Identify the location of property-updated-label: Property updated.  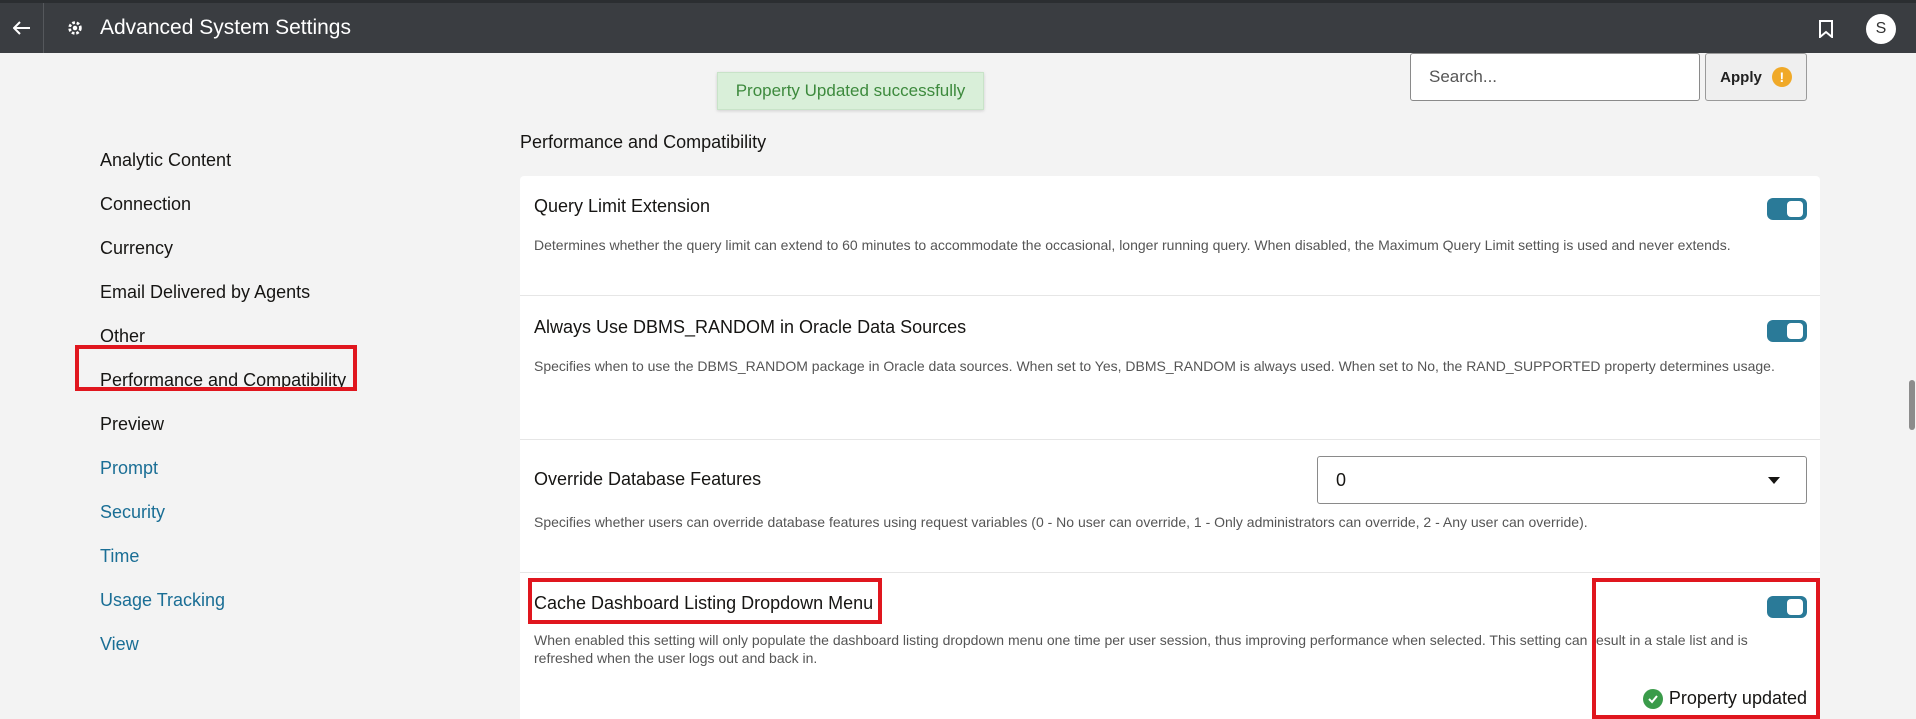
(1737, 698).